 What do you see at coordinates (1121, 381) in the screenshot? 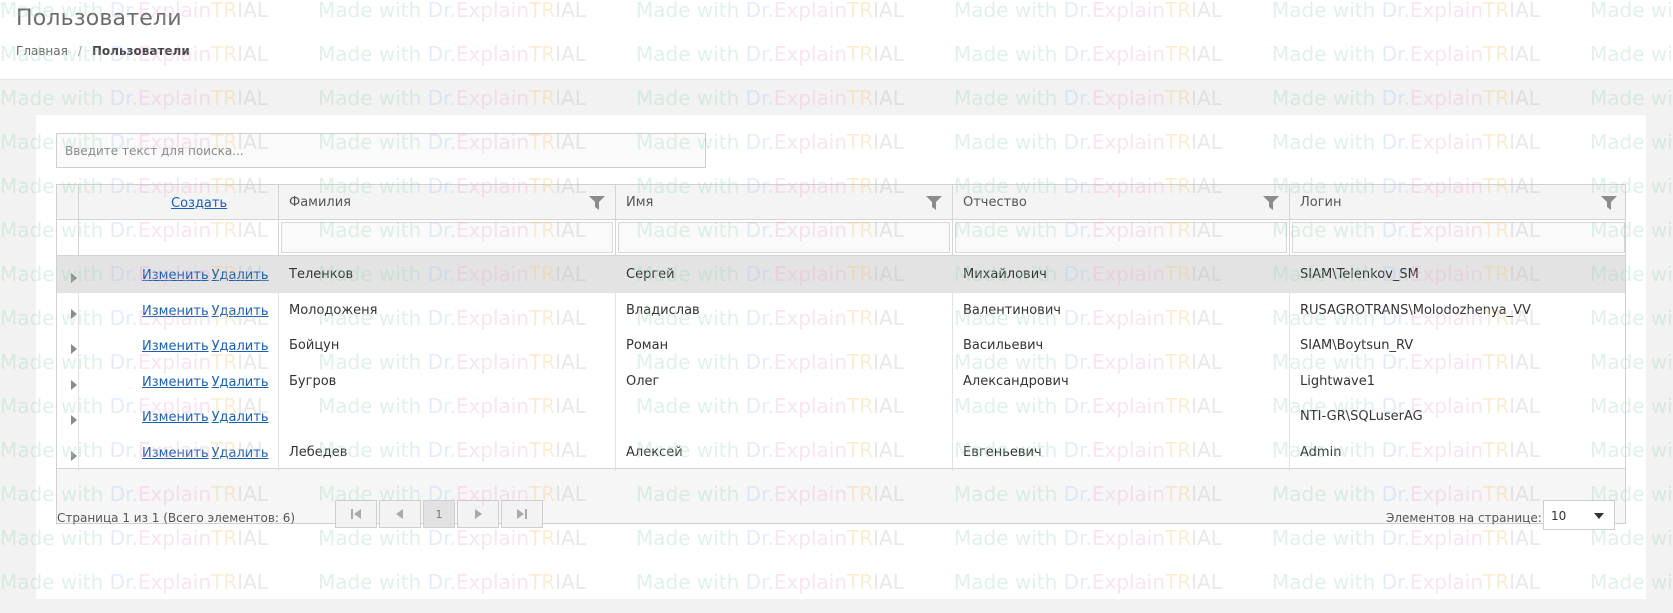
I see `cell-middlename: Александрович` at bounding box center [1121, 381].